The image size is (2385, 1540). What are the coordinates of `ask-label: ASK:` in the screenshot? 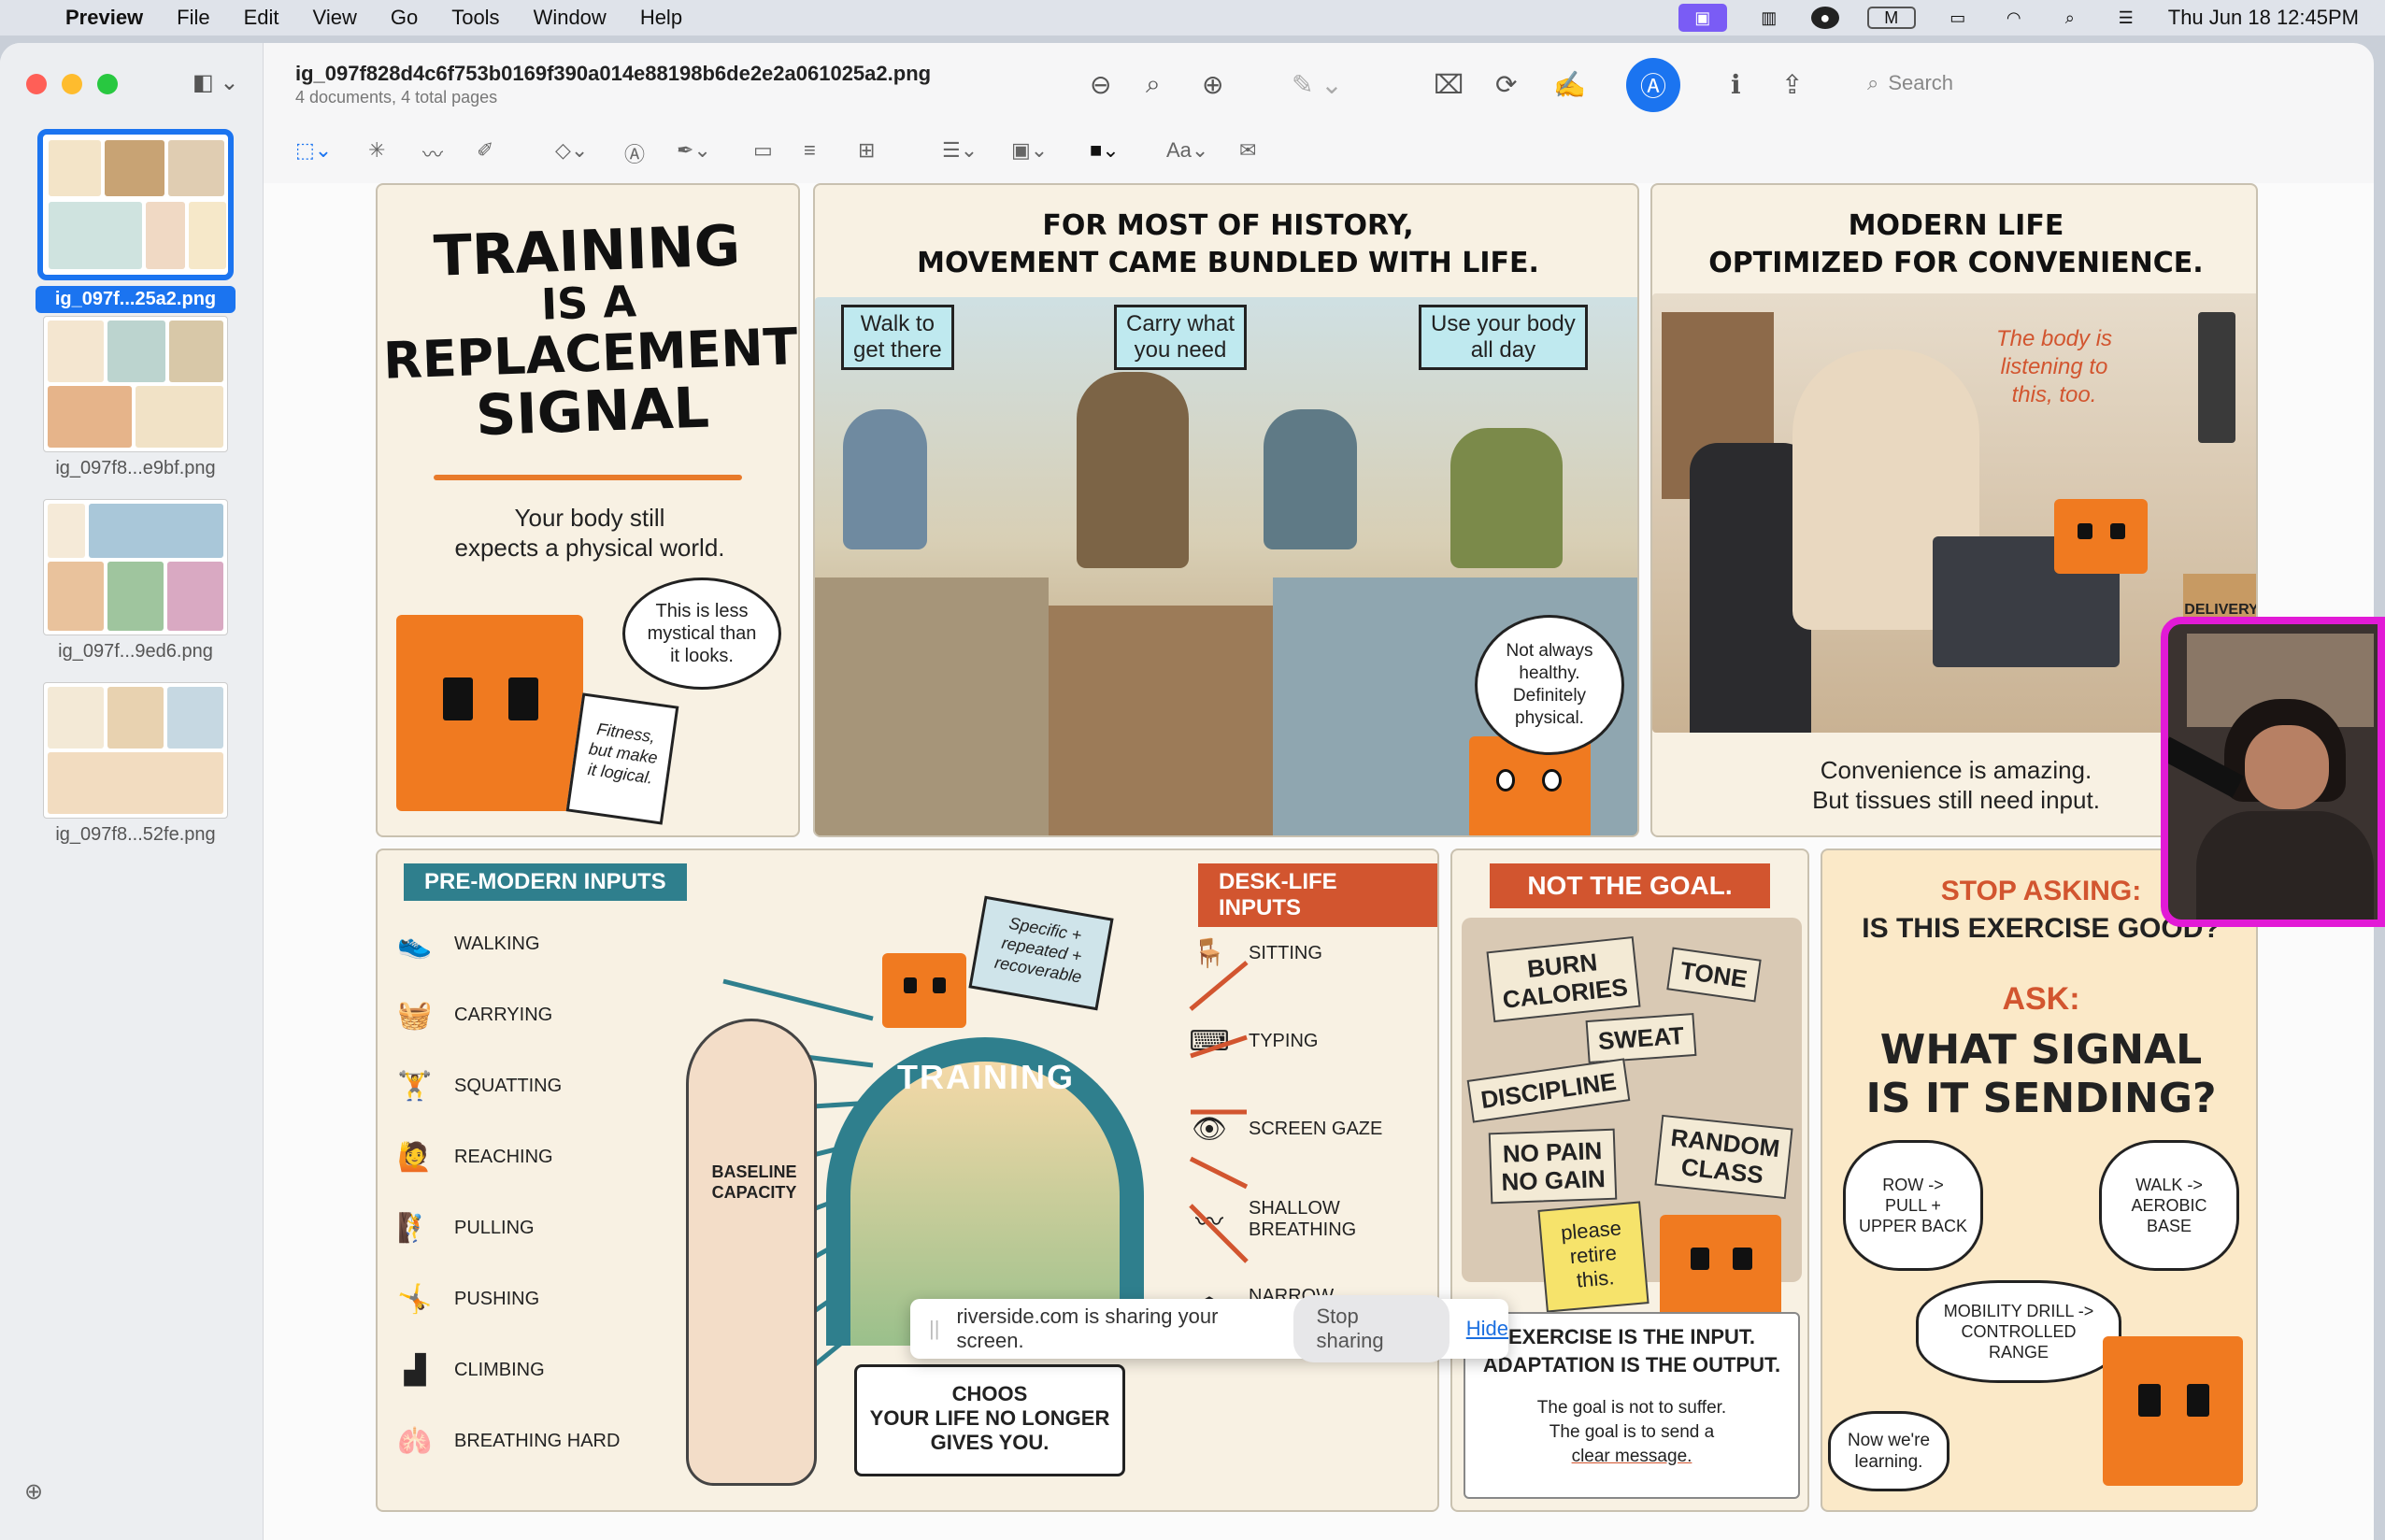 It's located at (2041, 999).